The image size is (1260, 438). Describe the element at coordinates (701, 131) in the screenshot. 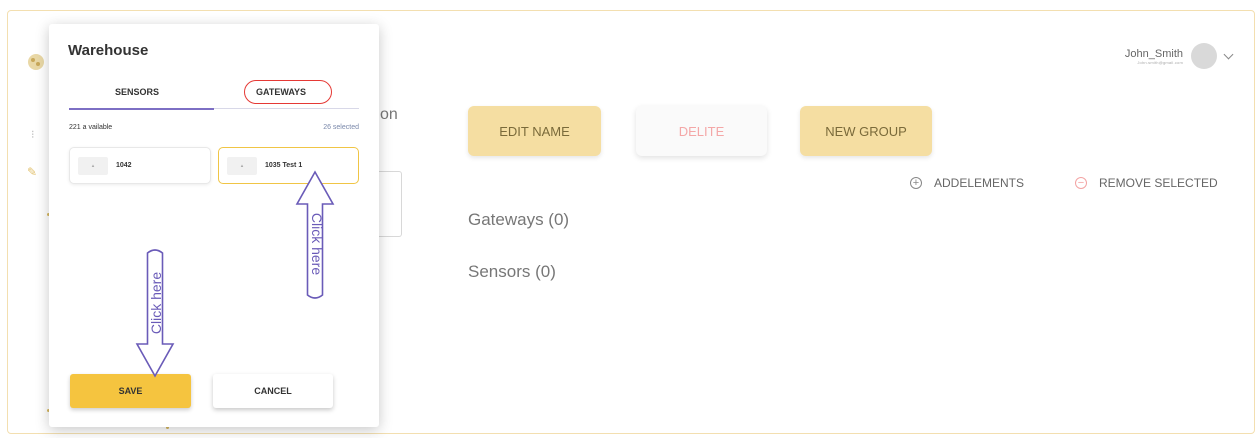

I see `delete-button: DELITE` at that location.